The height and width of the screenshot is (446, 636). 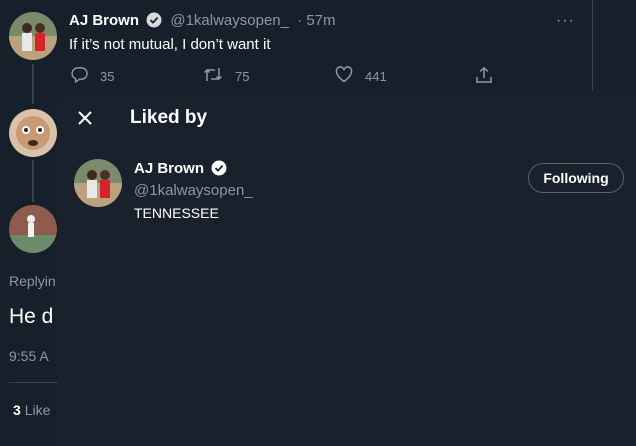 What do you see at coordinates (33, 382) in the screenshot?
I see `divider` at bounding box center [33, 382].